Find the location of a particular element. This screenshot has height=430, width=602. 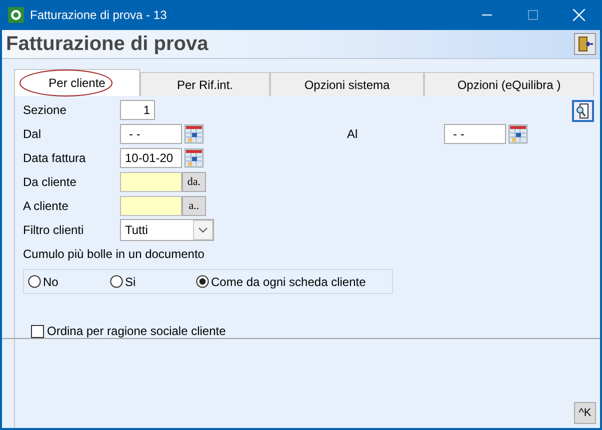

tab: Per cliente is located at coordinates (77, 82).